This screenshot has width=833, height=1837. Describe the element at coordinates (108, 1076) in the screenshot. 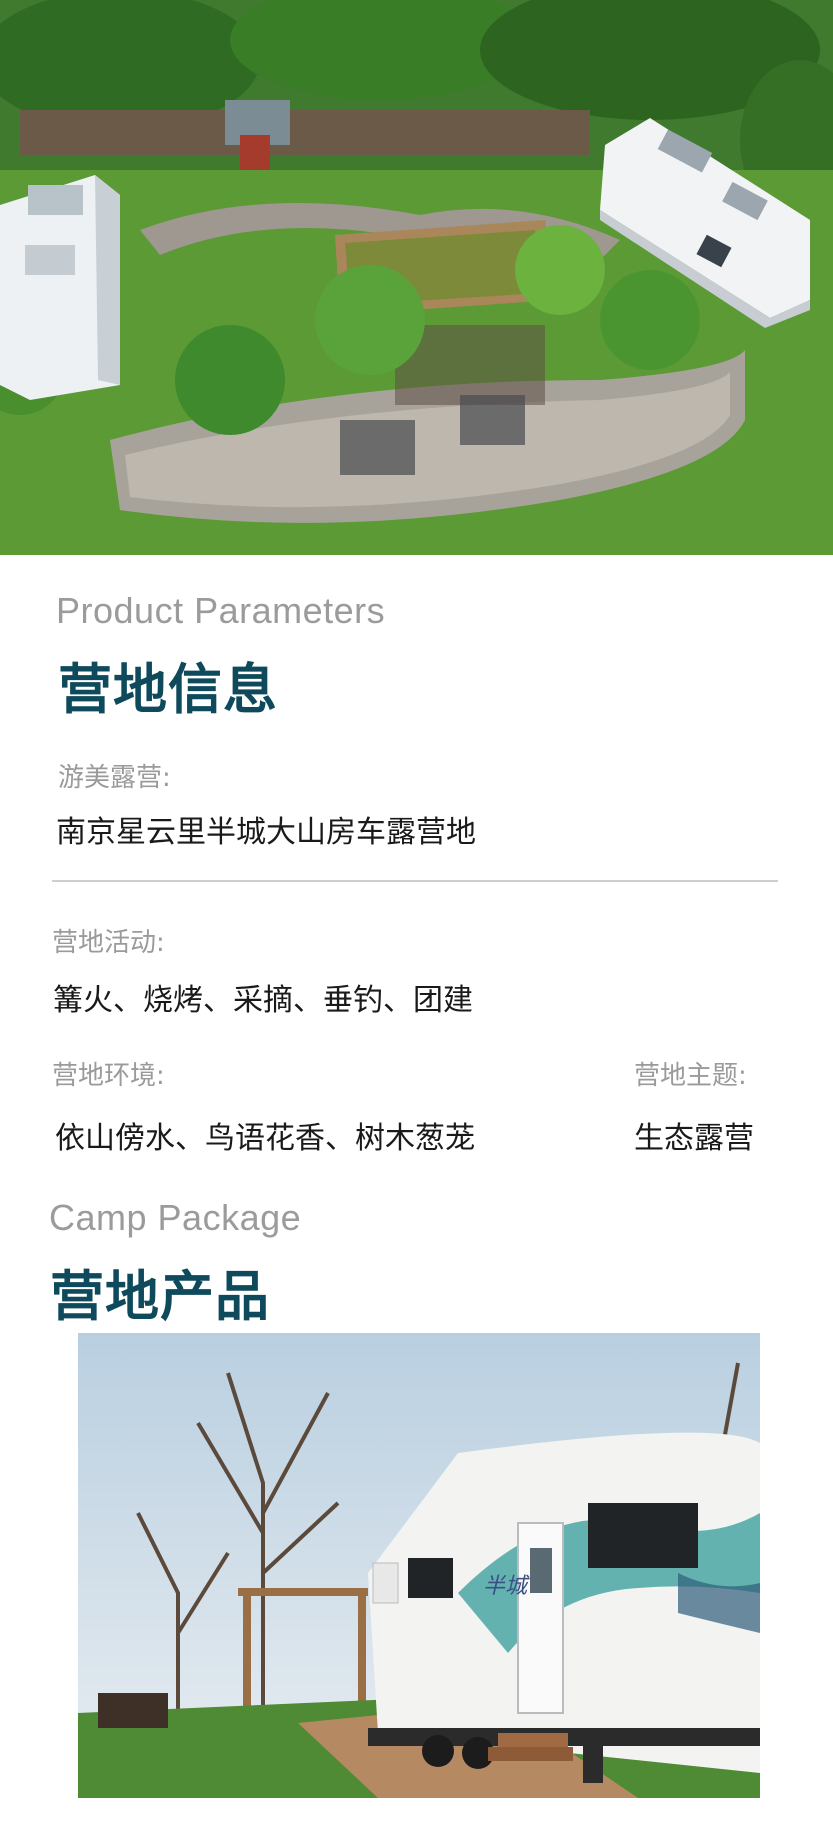

I see `environment-label: 营地环境:` at that location.